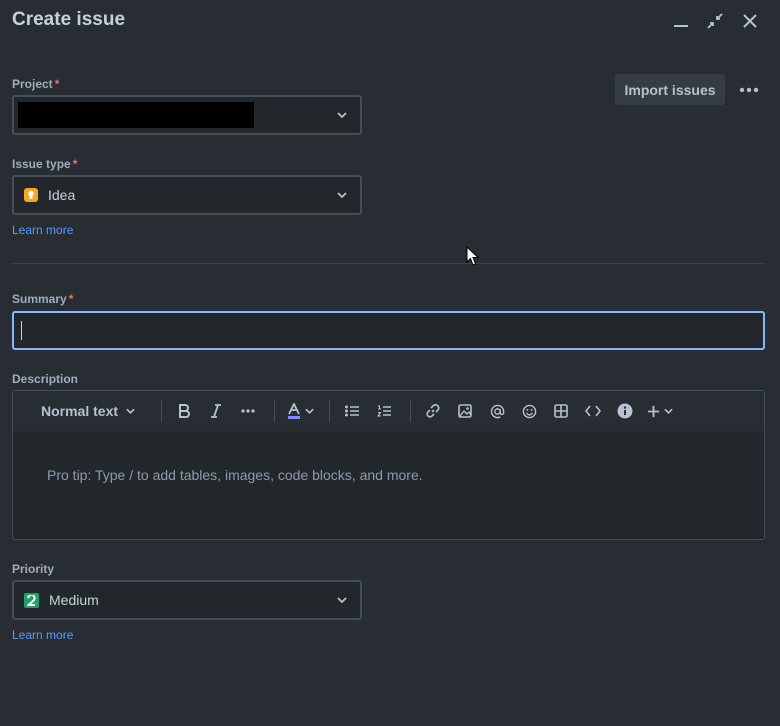 Image resolution: width=780 pixels, height=726 pixels. Describe the element at coordinates (74, 600) in the screenshot. I see `priority-value: Medium` at that location.